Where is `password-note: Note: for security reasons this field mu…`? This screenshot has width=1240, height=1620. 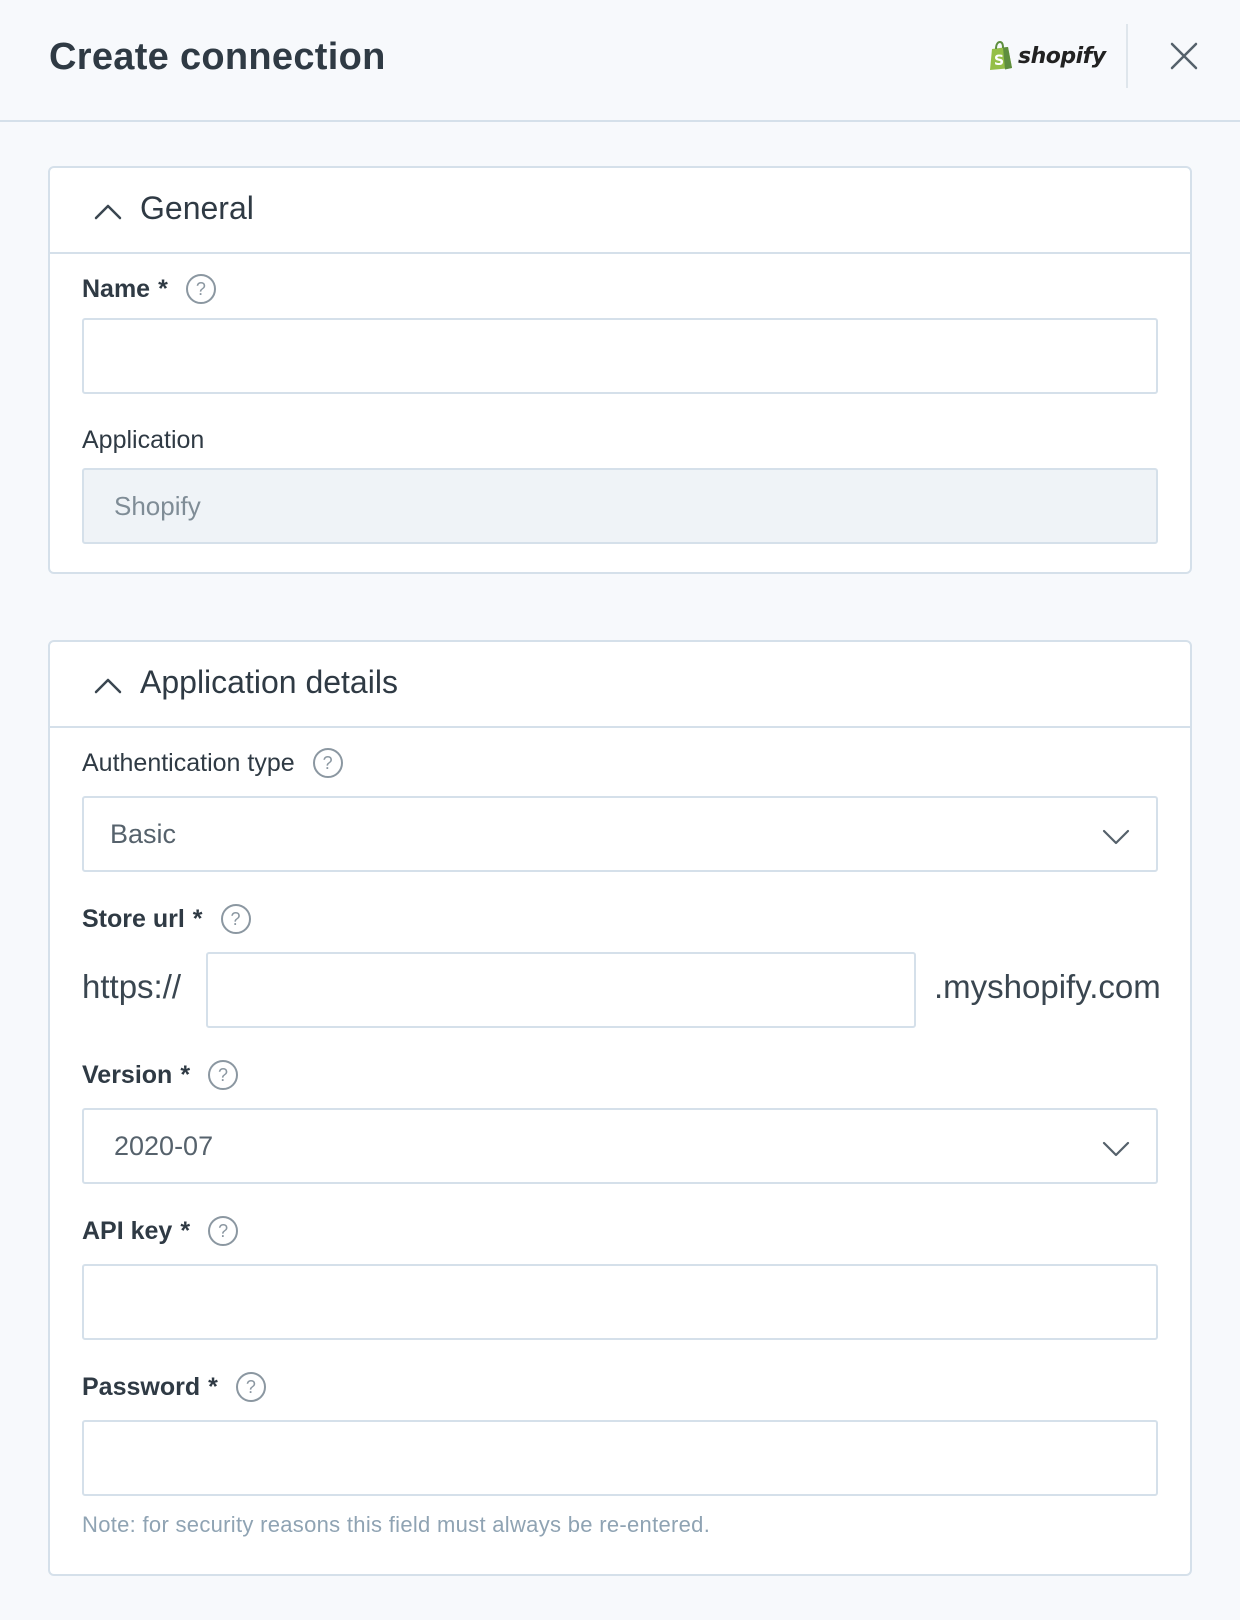
password-note: Note: for security reasons this field mu… is located at coordinates (396, 1524).